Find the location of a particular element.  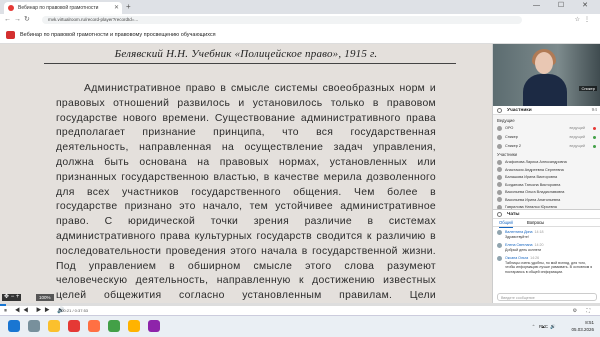

player-bar: ⏸ ◀◀ ▶▶ 🔊 0:00:21 / 0:37:53 ⚙ ⛶ is located at coordinates (300, 309).